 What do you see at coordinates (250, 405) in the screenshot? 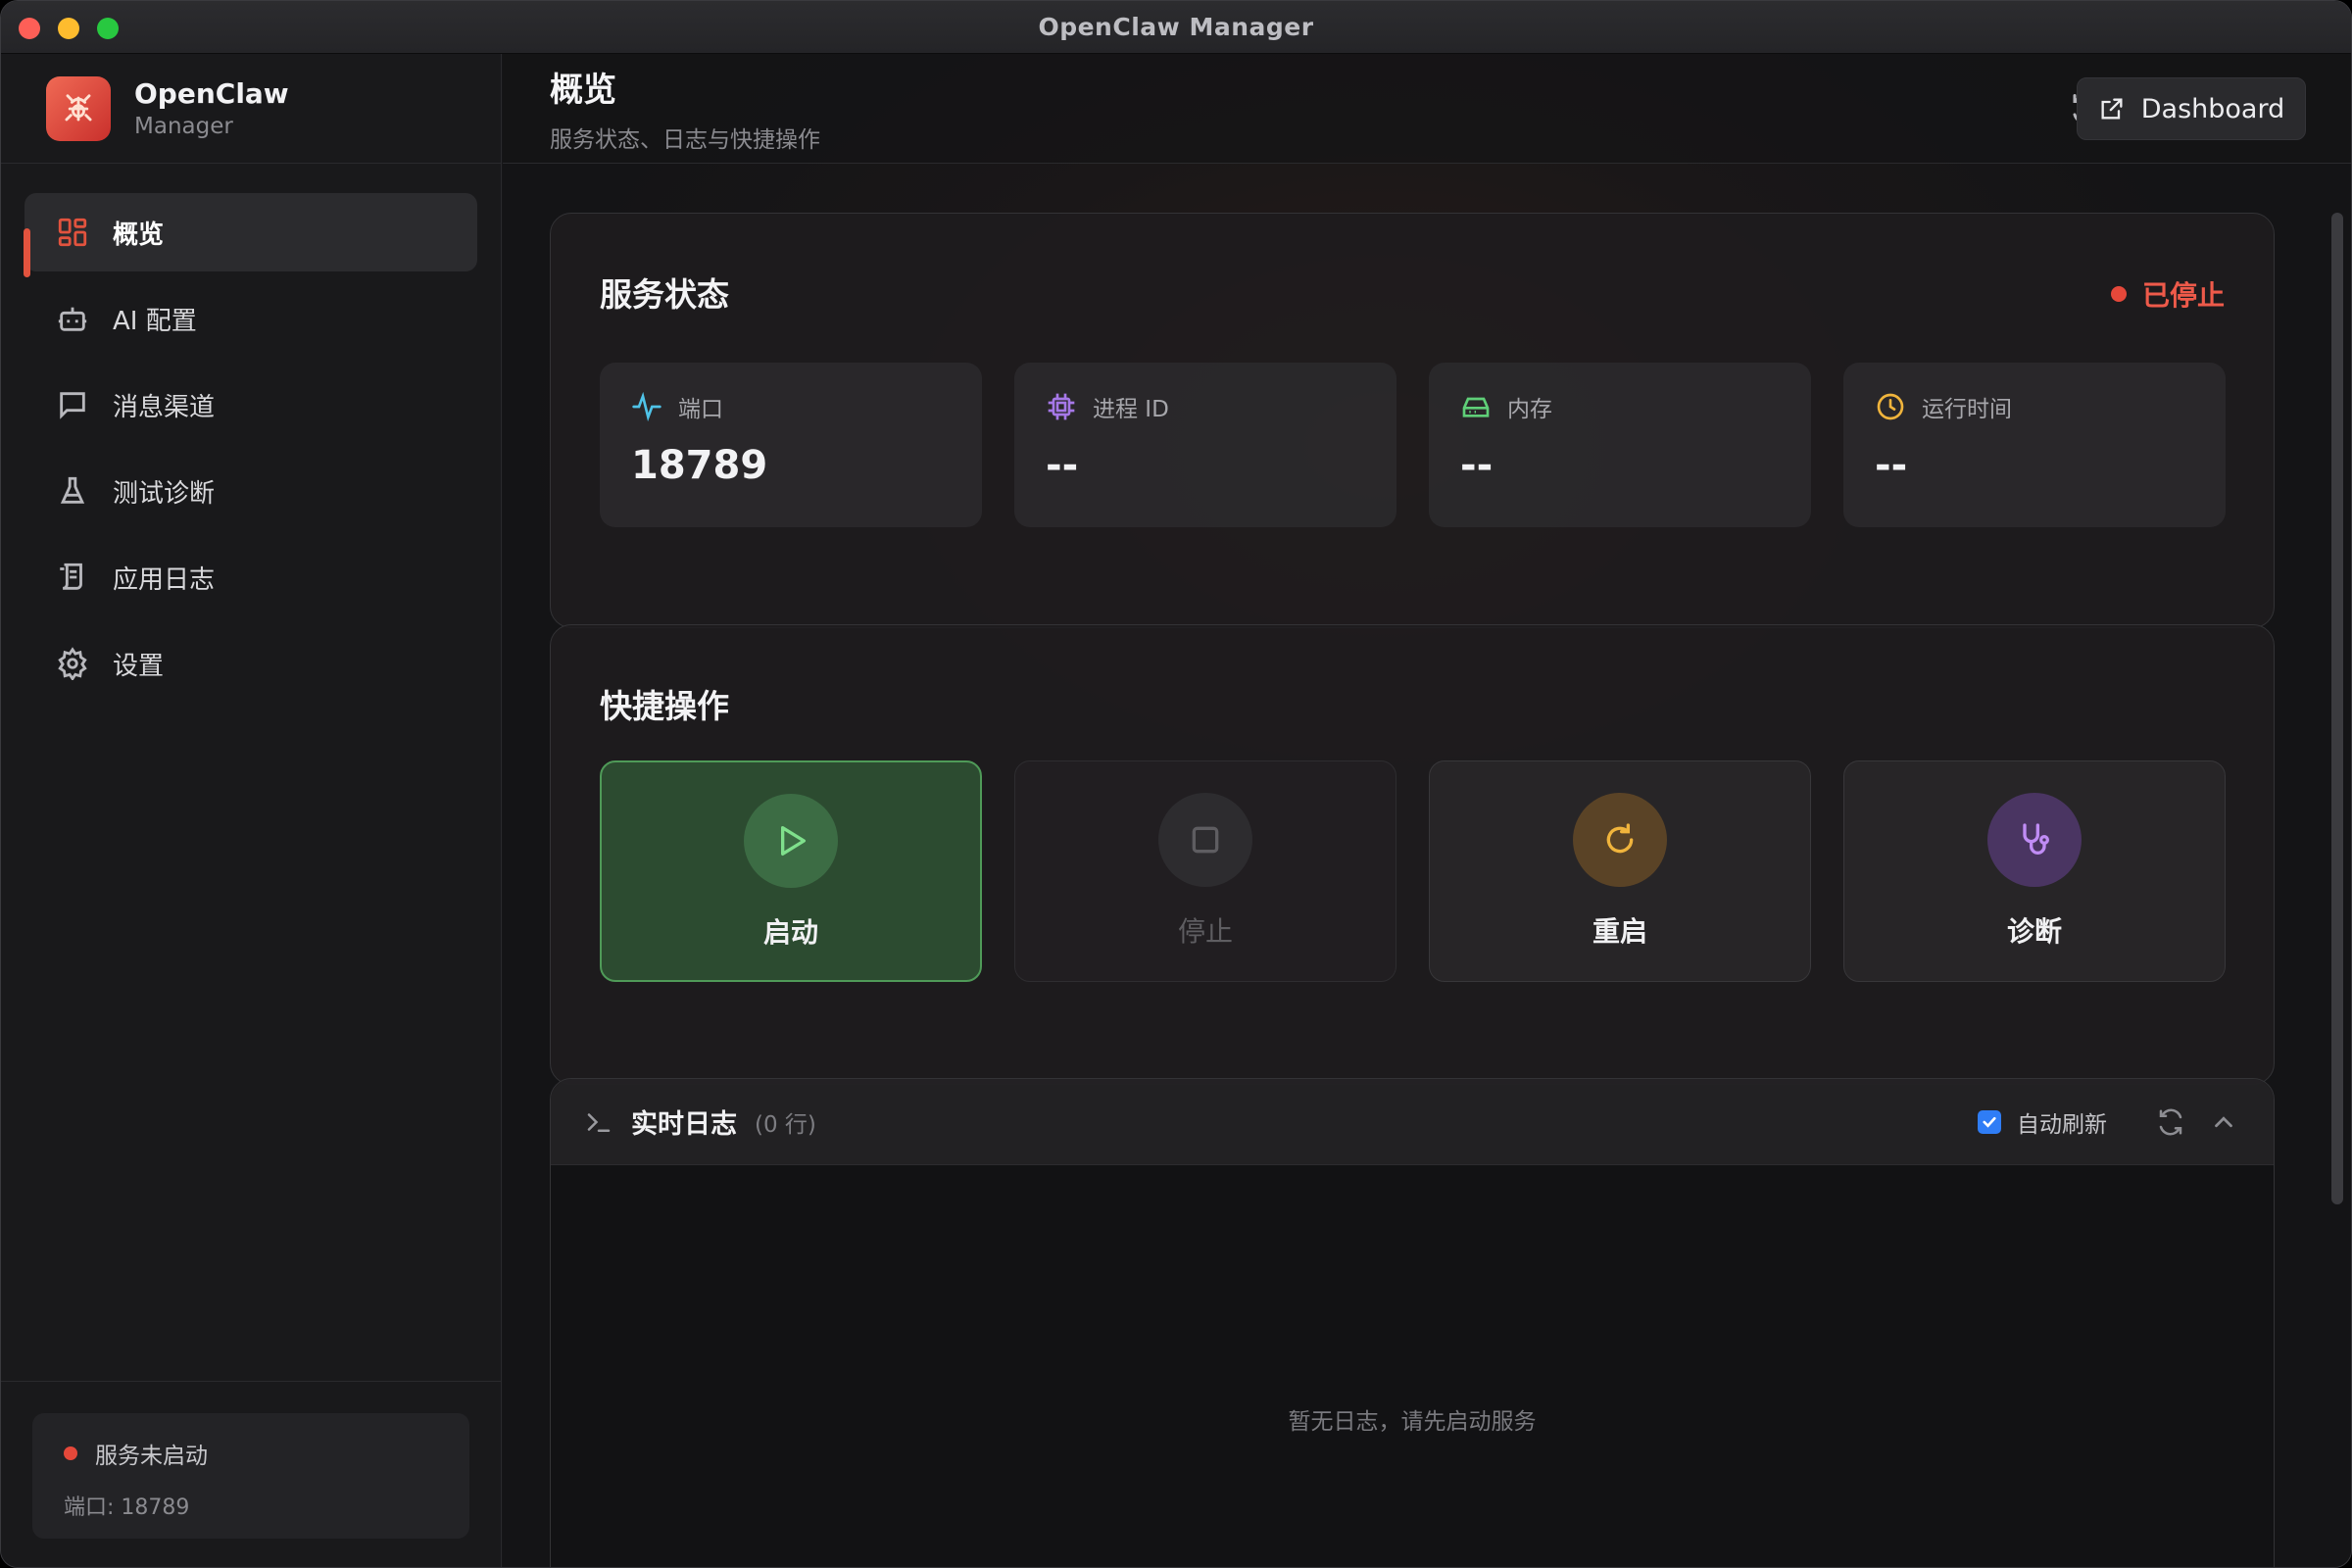
I see `sidebar-item-channels: 消息渠道` at bounding box center [250, 405].